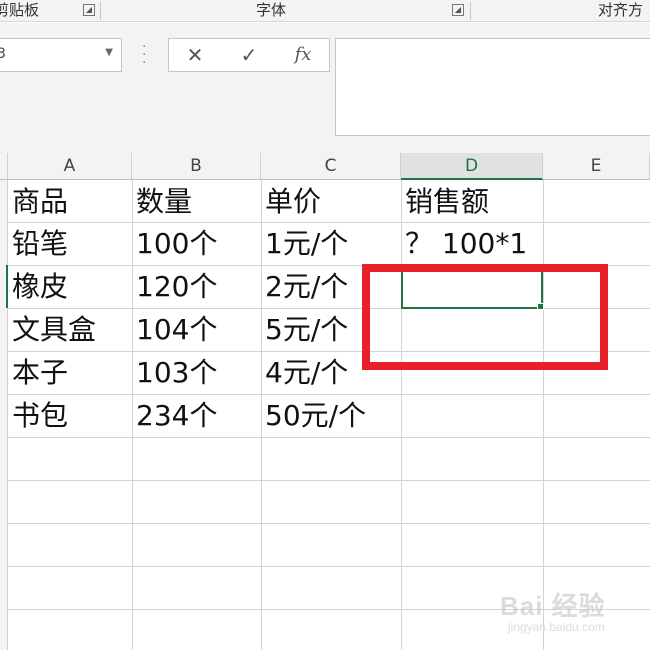 Image resolution: width=650 pixels, height=650 pixels. Describe the element at coordinates (144, 55) in the screenshot. I see `drag-handle-icon: · · ·` at that location.